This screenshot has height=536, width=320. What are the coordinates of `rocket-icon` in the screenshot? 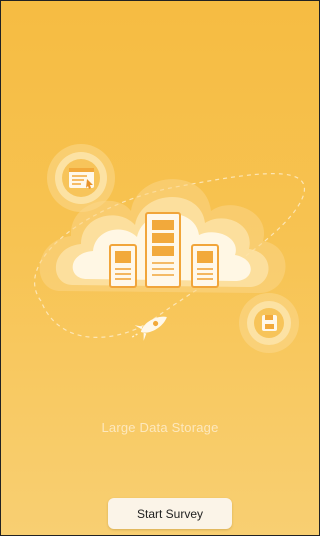 It's located at (148, 328).